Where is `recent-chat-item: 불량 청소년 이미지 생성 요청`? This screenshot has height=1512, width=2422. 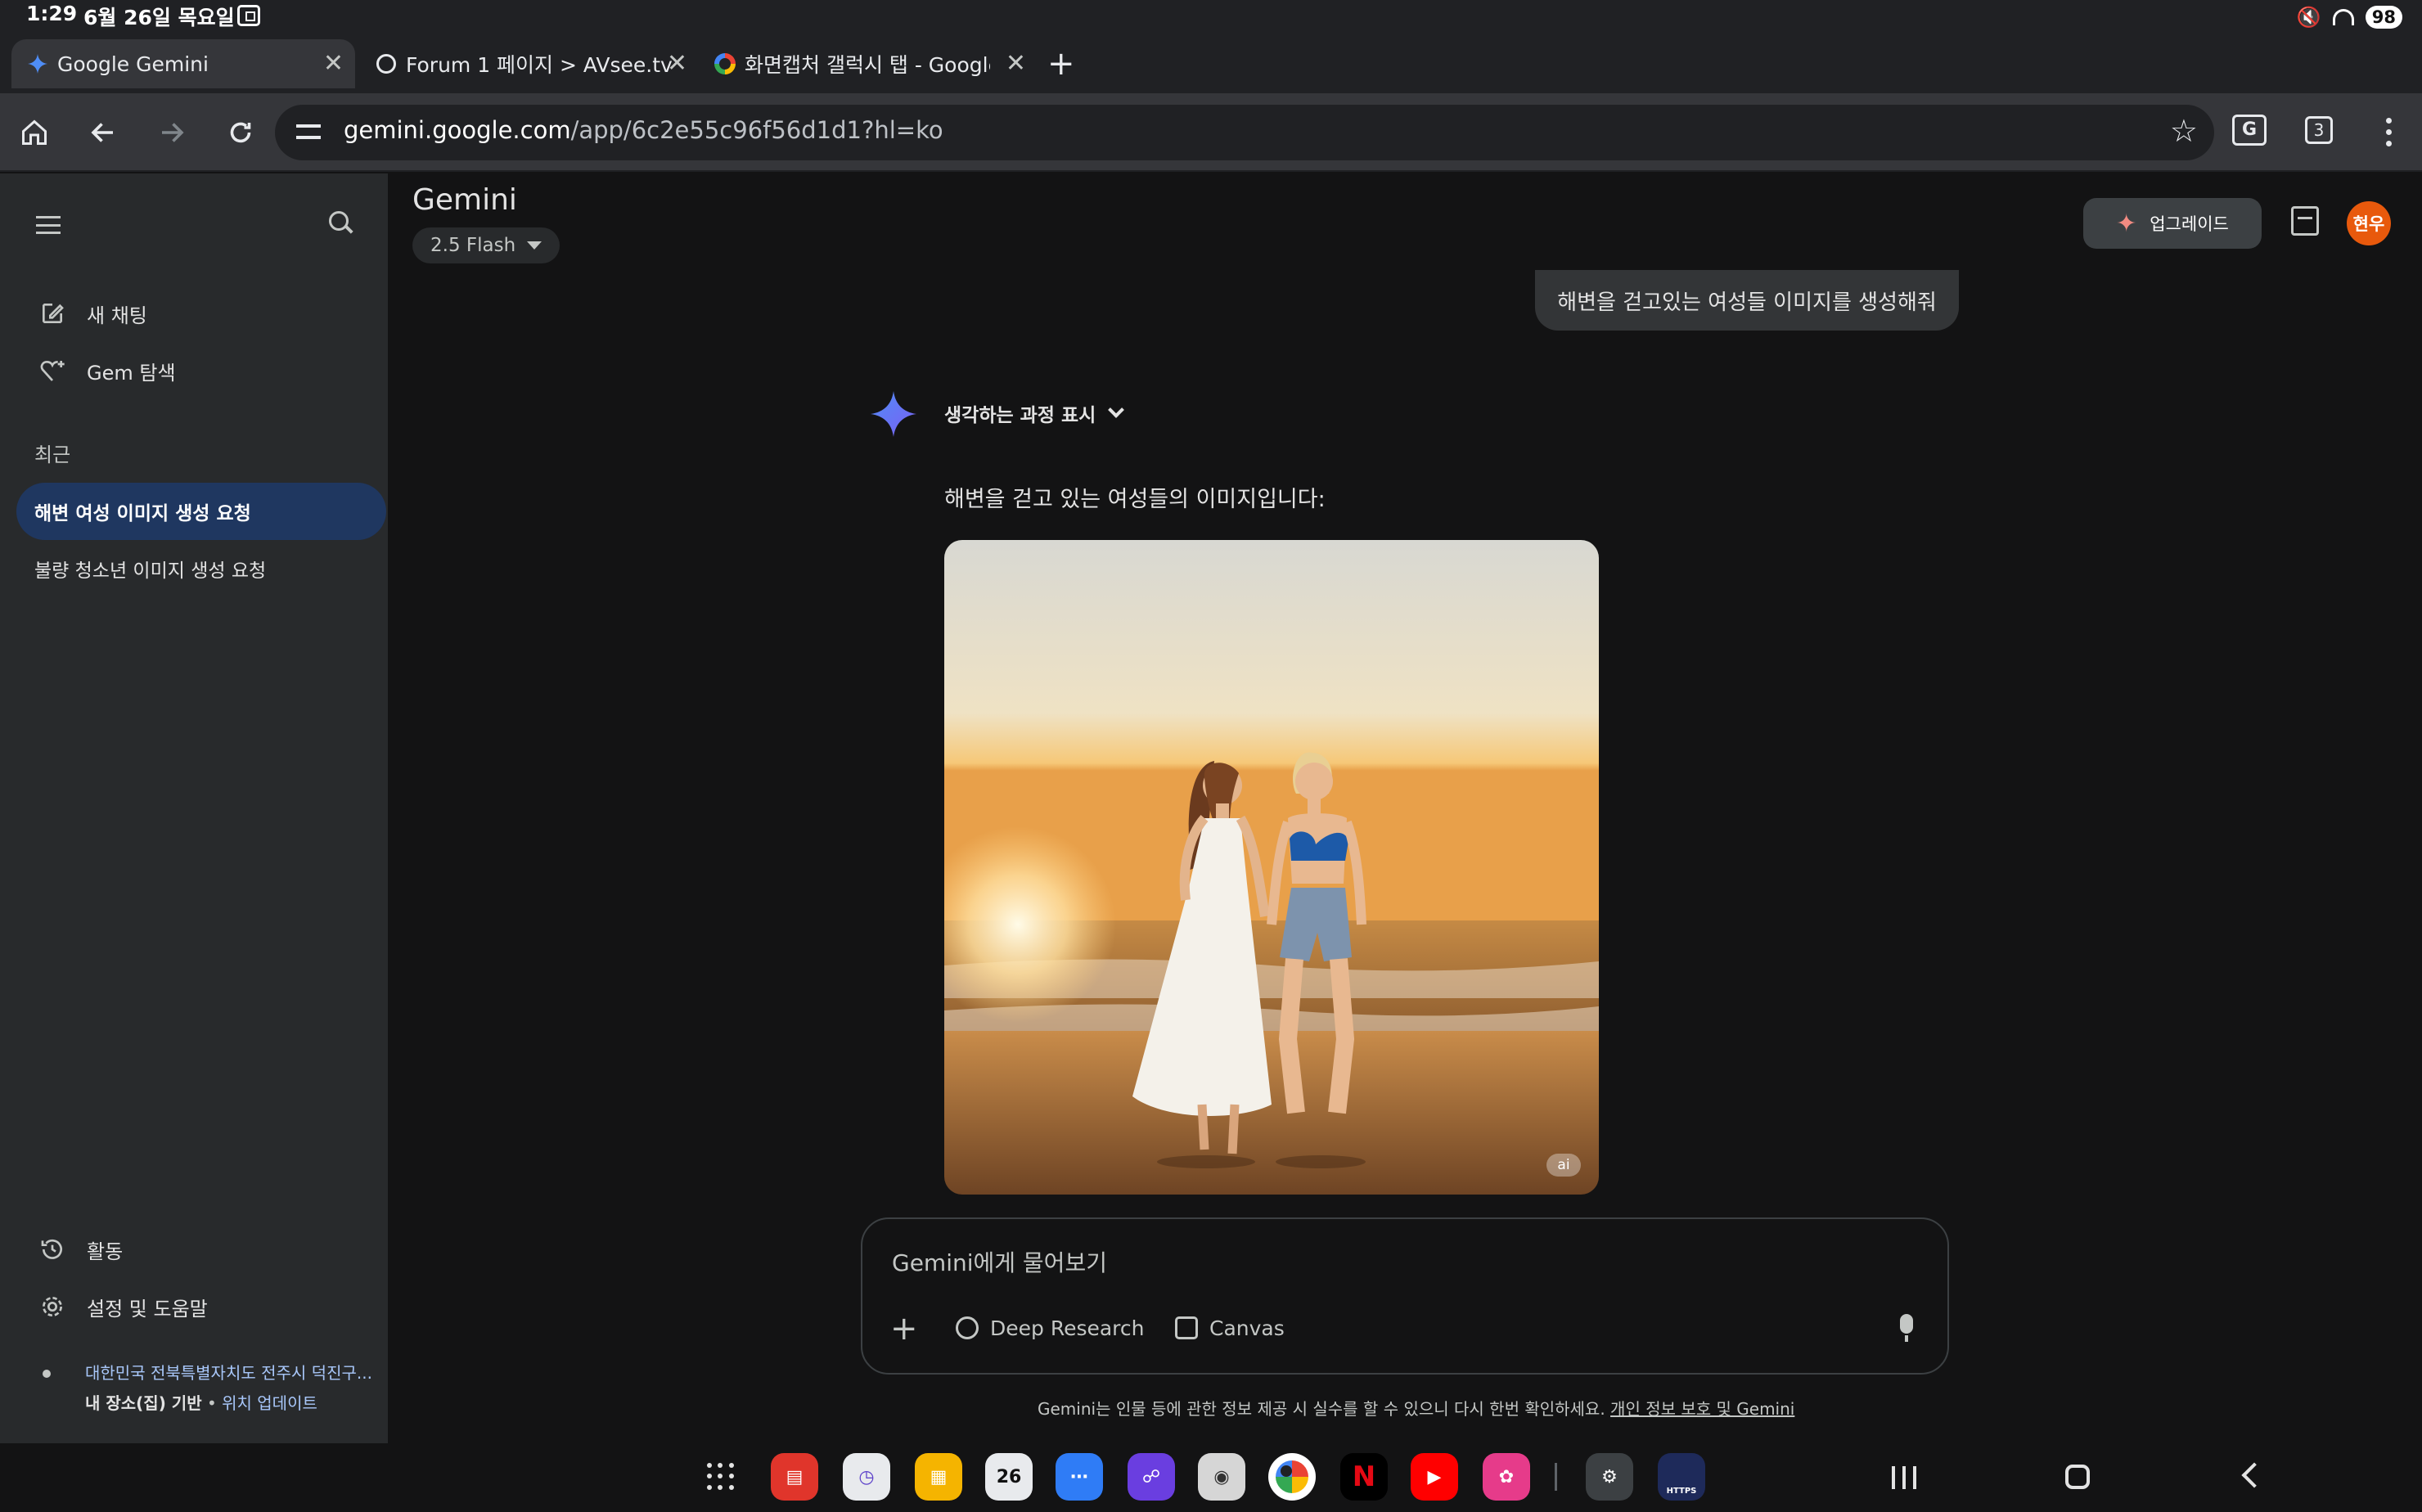 recent-chat-item: 불량 청소년 이미지 생성 요청 is located at coordinates (201, 569).